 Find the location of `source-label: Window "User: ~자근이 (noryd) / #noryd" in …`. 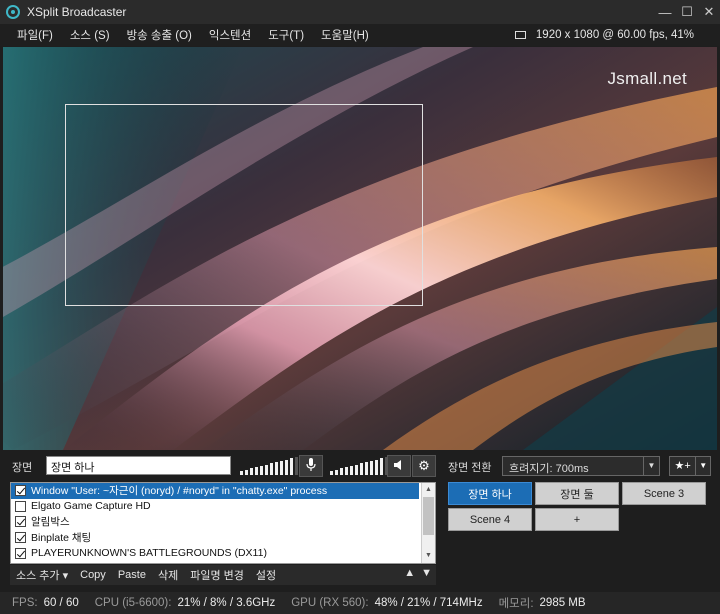

source-label: Window "User: ~자근이 (noryd) / #noryd" in … is located at coordinates (179, 491).